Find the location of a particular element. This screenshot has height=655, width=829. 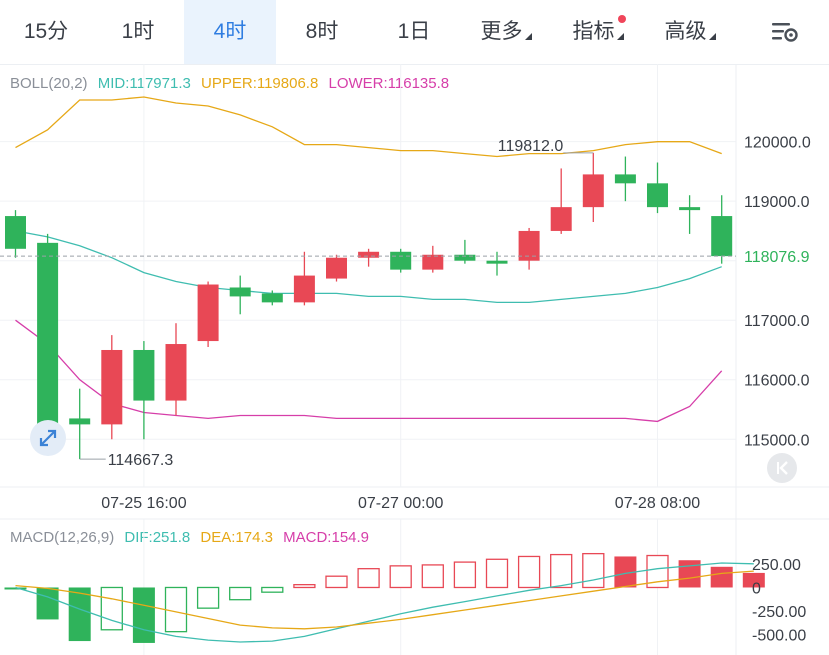

current-price-tag is located at coordinates (783, 256).